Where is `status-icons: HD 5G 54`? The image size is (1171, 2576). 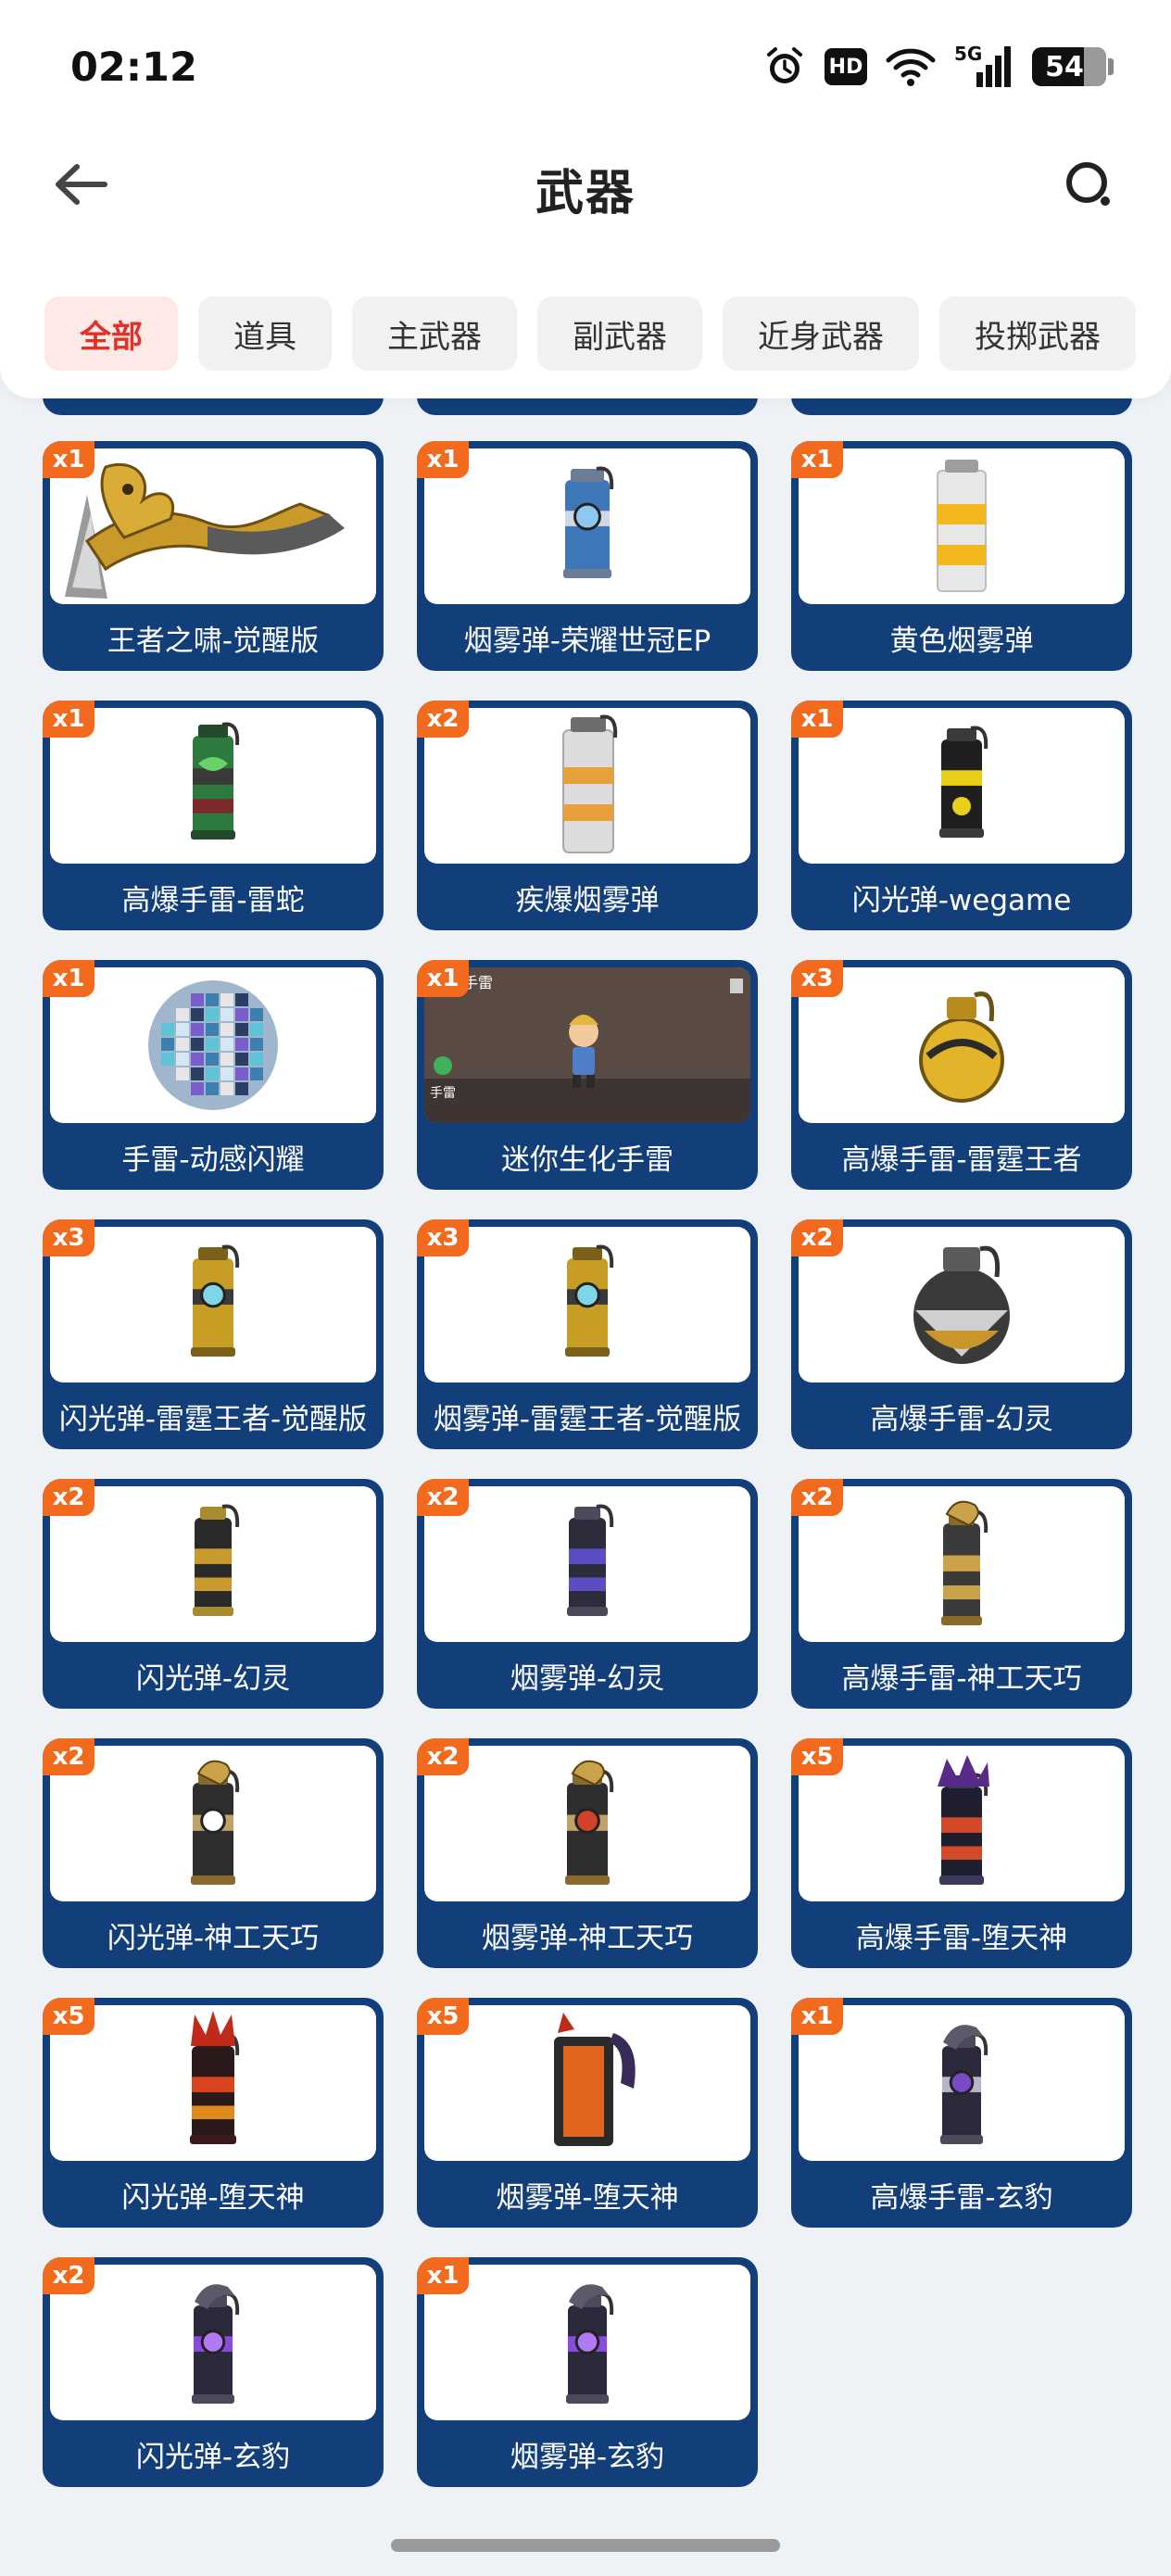 status-icons: HD 5G 54 is located at coordinates (939, 67).